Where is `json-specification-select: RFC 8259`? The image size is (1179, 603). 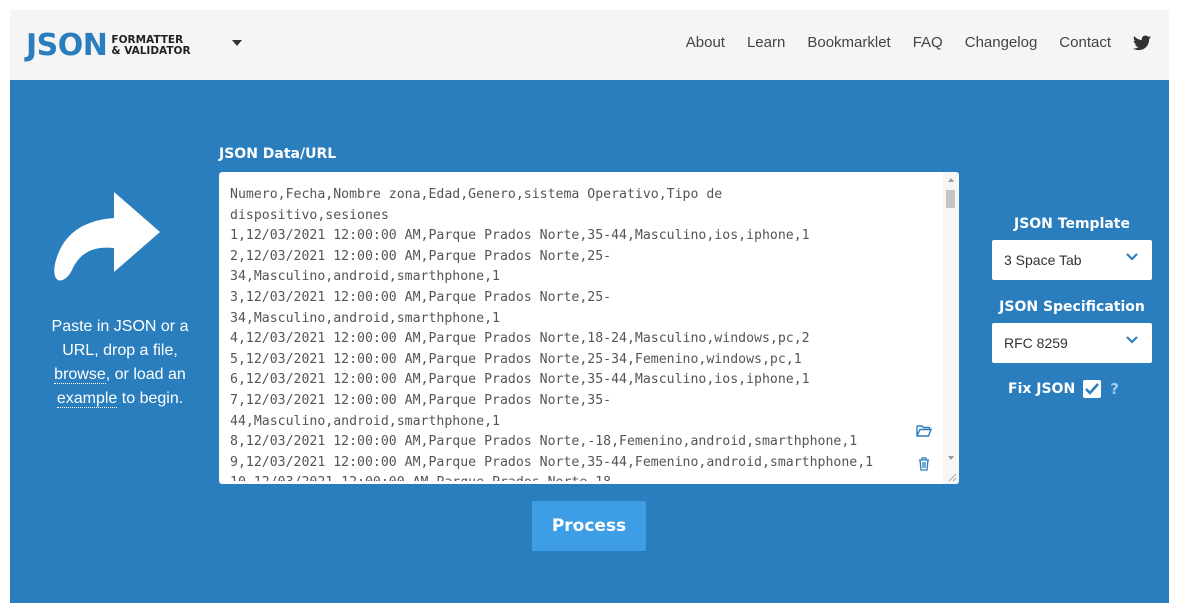
json-specification-select: RFC 8259 is located at coordinates (1072, 343).